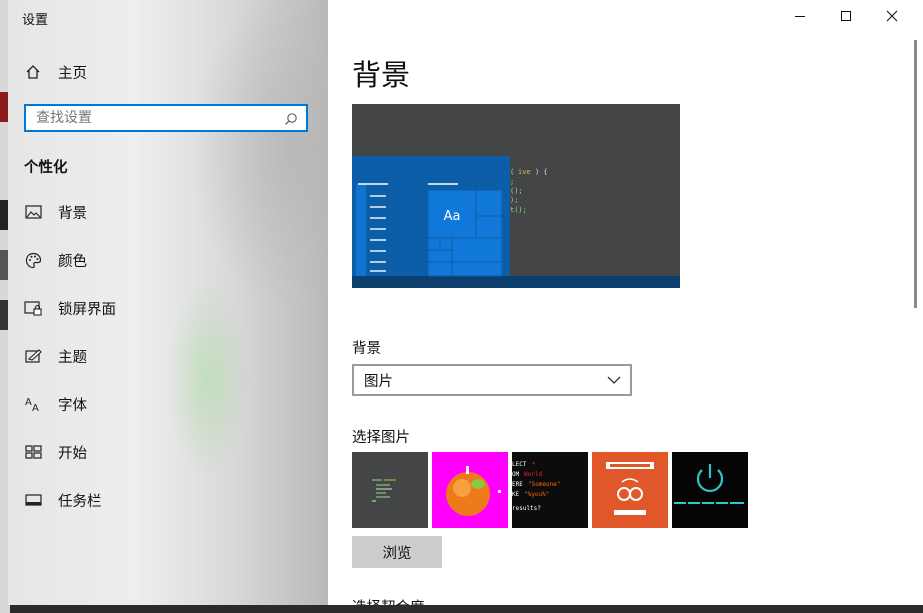  What do you see at coordinates (492, 380) in the screenshot?
I see `background-type-select: 图片` at bounding box center [492, 380].